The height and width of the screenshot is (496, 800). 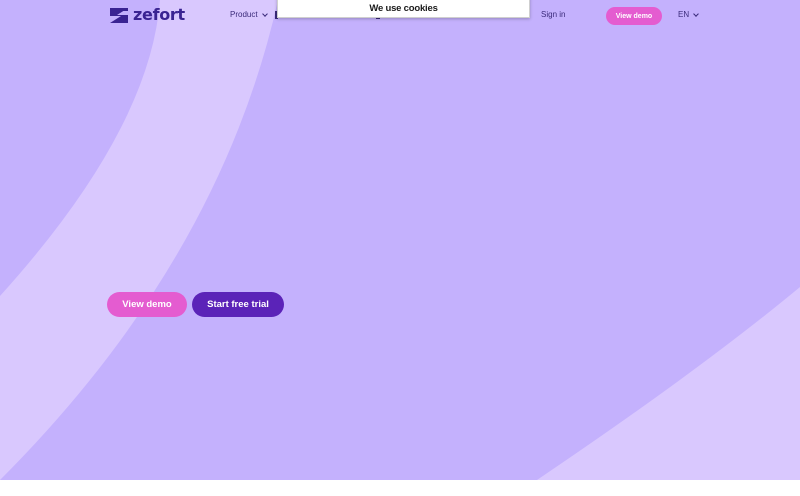 What do you see at coordinates (684, 14) in the screenshot?
I see `language-label: EN` at bounding box center [684, 14].